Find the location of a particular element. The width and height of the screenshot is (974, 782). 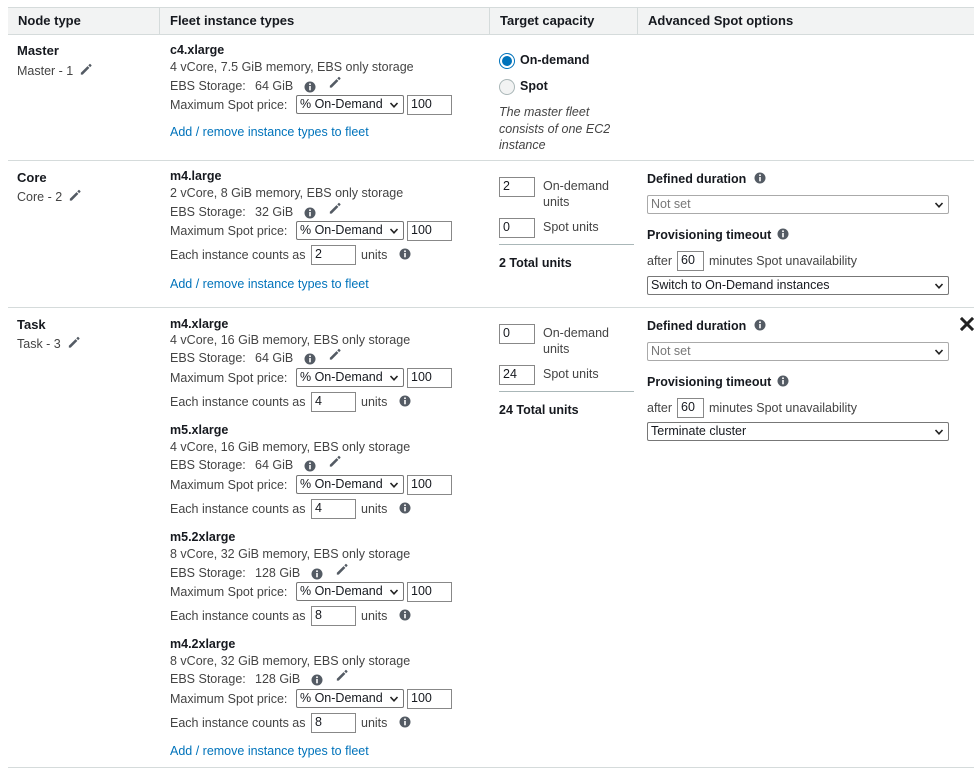

select-value: Switch to On-Demand instances is located at coordinates (740, 285).